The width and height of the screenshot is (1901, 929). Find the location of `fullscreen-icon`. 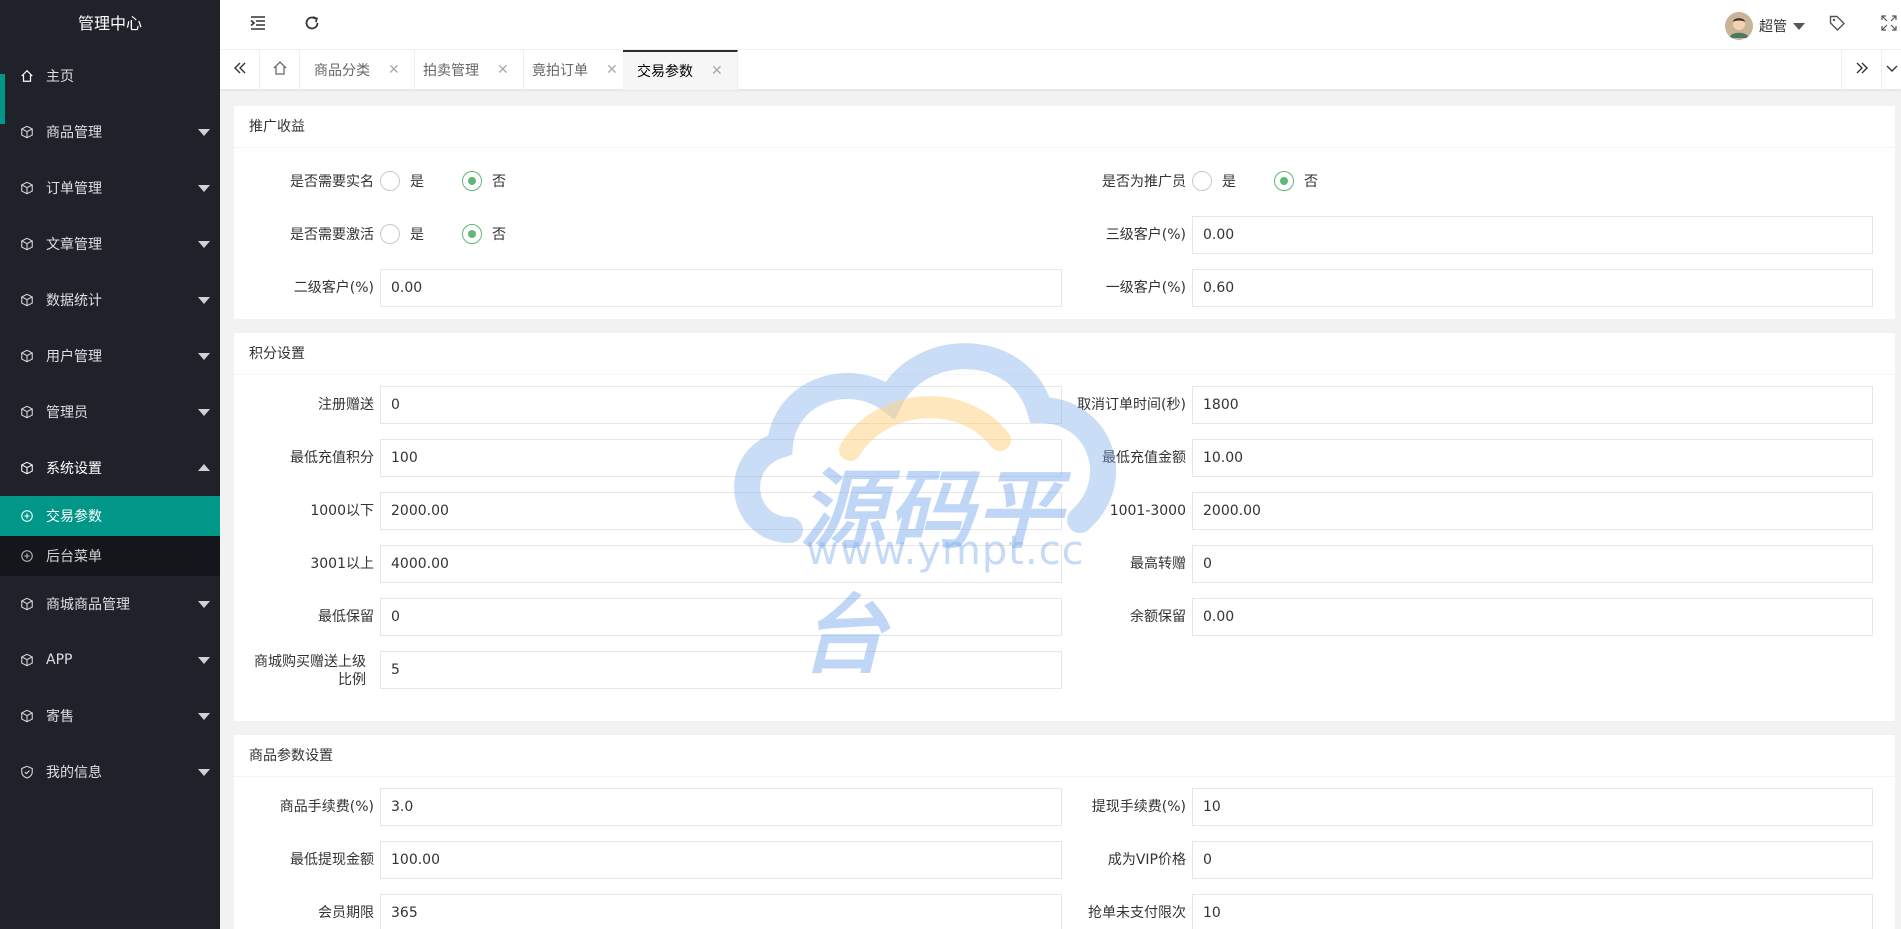

fullscreen-icon is located at coordinates (1889, 25).